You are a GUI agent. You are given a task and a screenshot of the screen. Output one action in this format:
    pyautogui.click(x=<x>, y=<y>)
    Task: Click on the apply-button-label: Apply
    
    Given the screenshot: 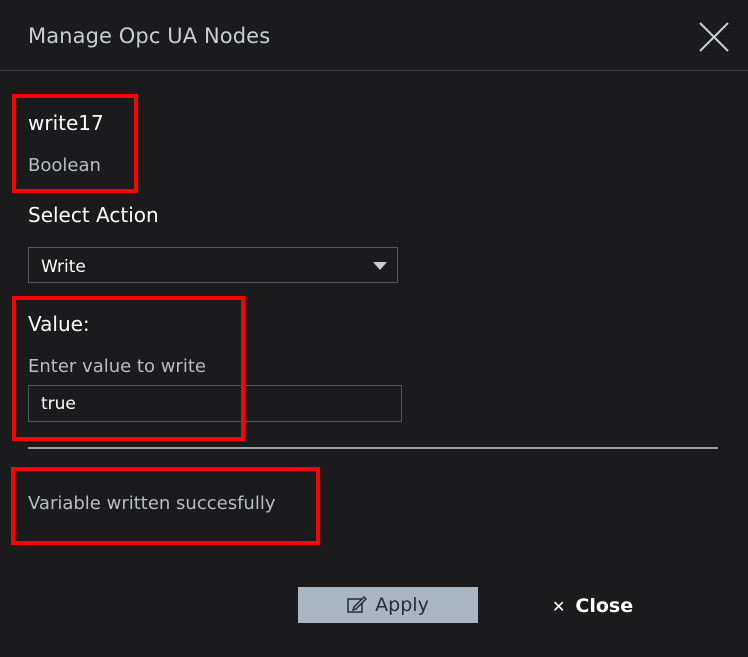 What is the action you would take?
    pyautogui.click(x=402, y=605)
    